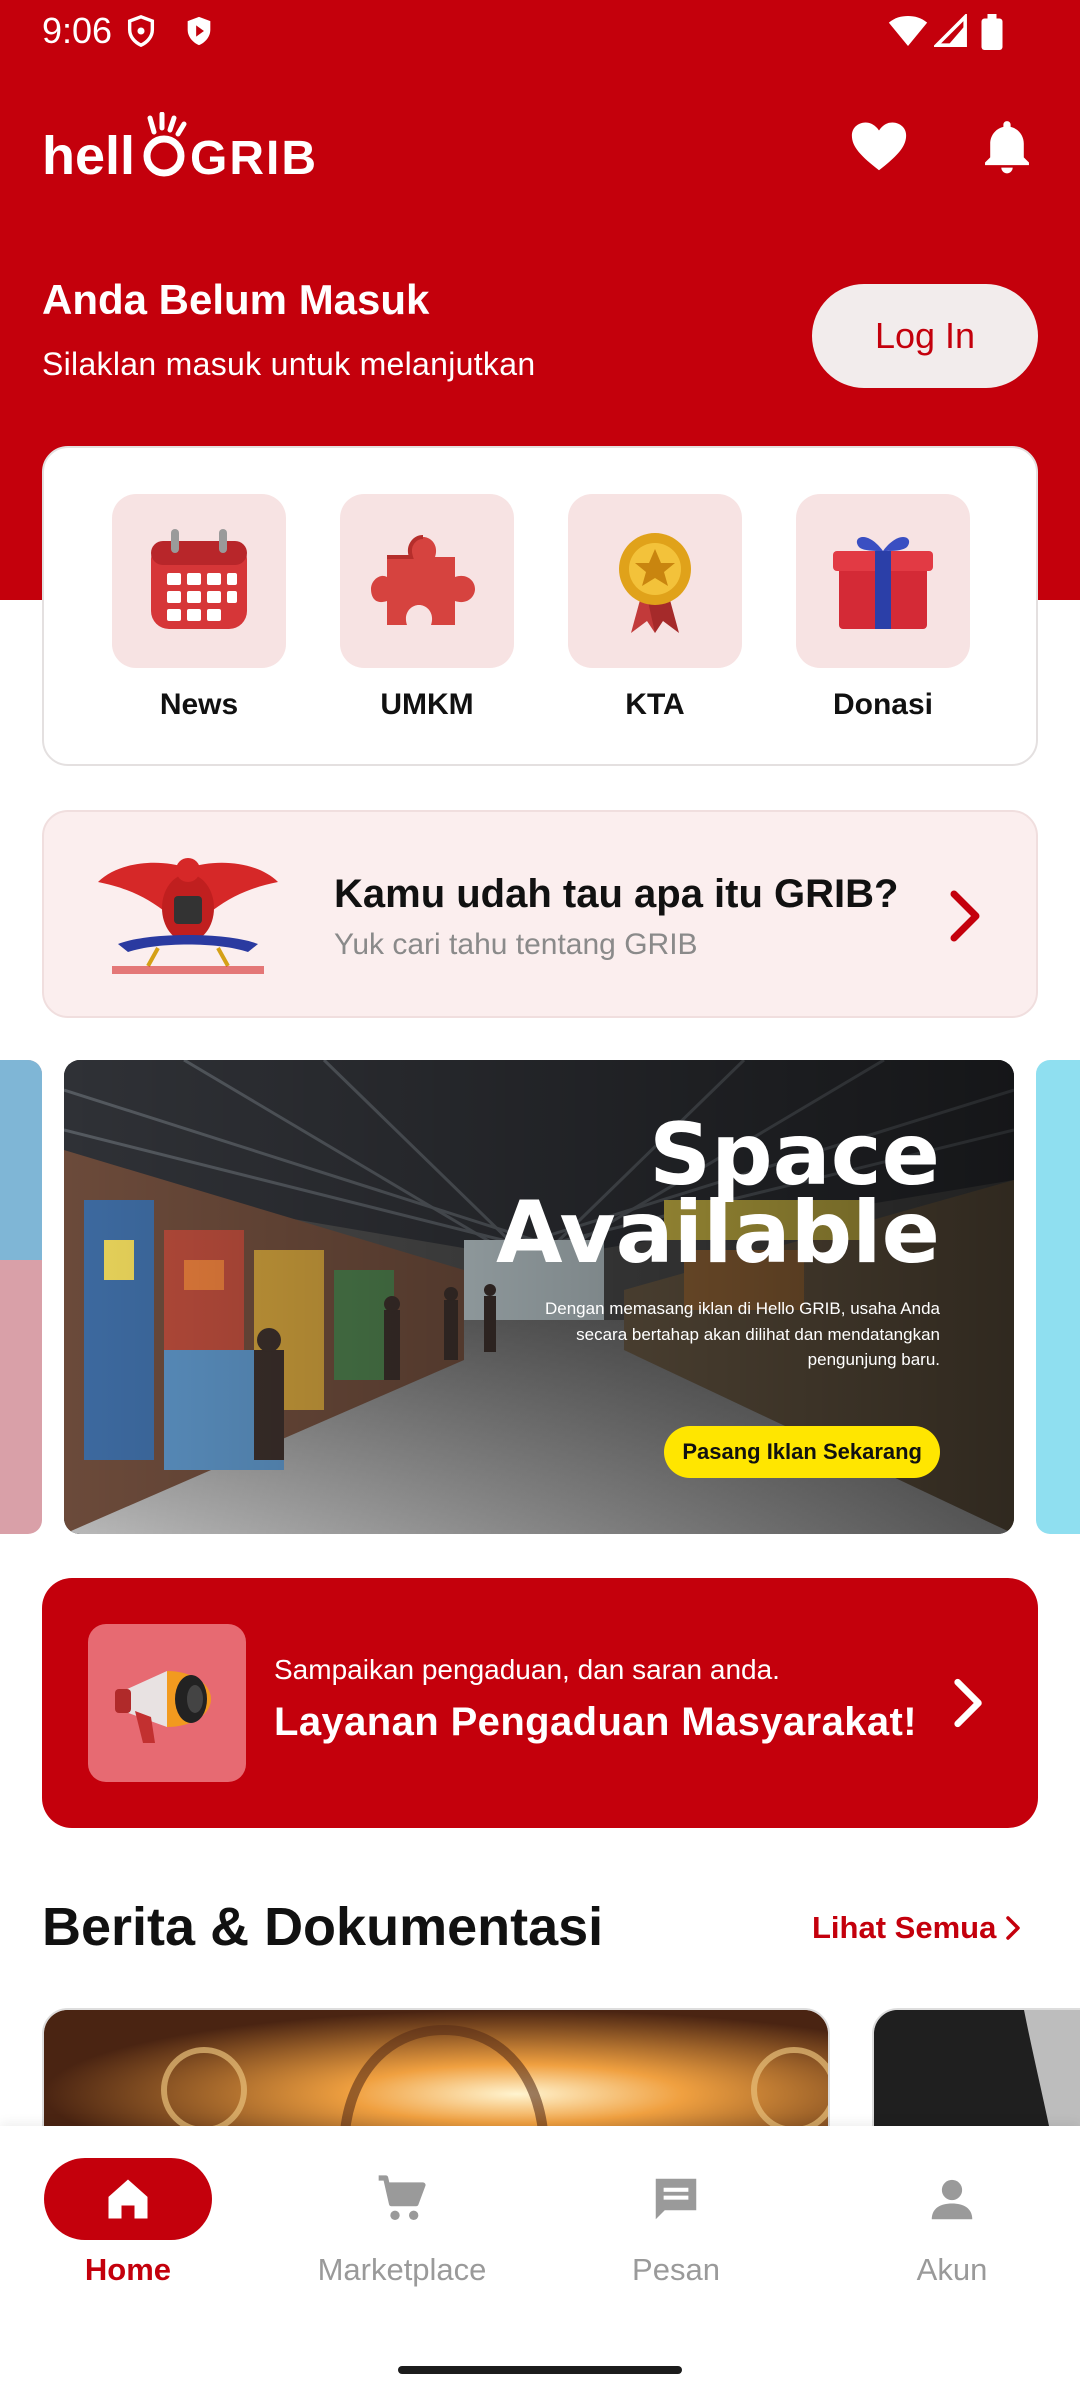  I want to click on play-protect-icon, so click(199, 31).